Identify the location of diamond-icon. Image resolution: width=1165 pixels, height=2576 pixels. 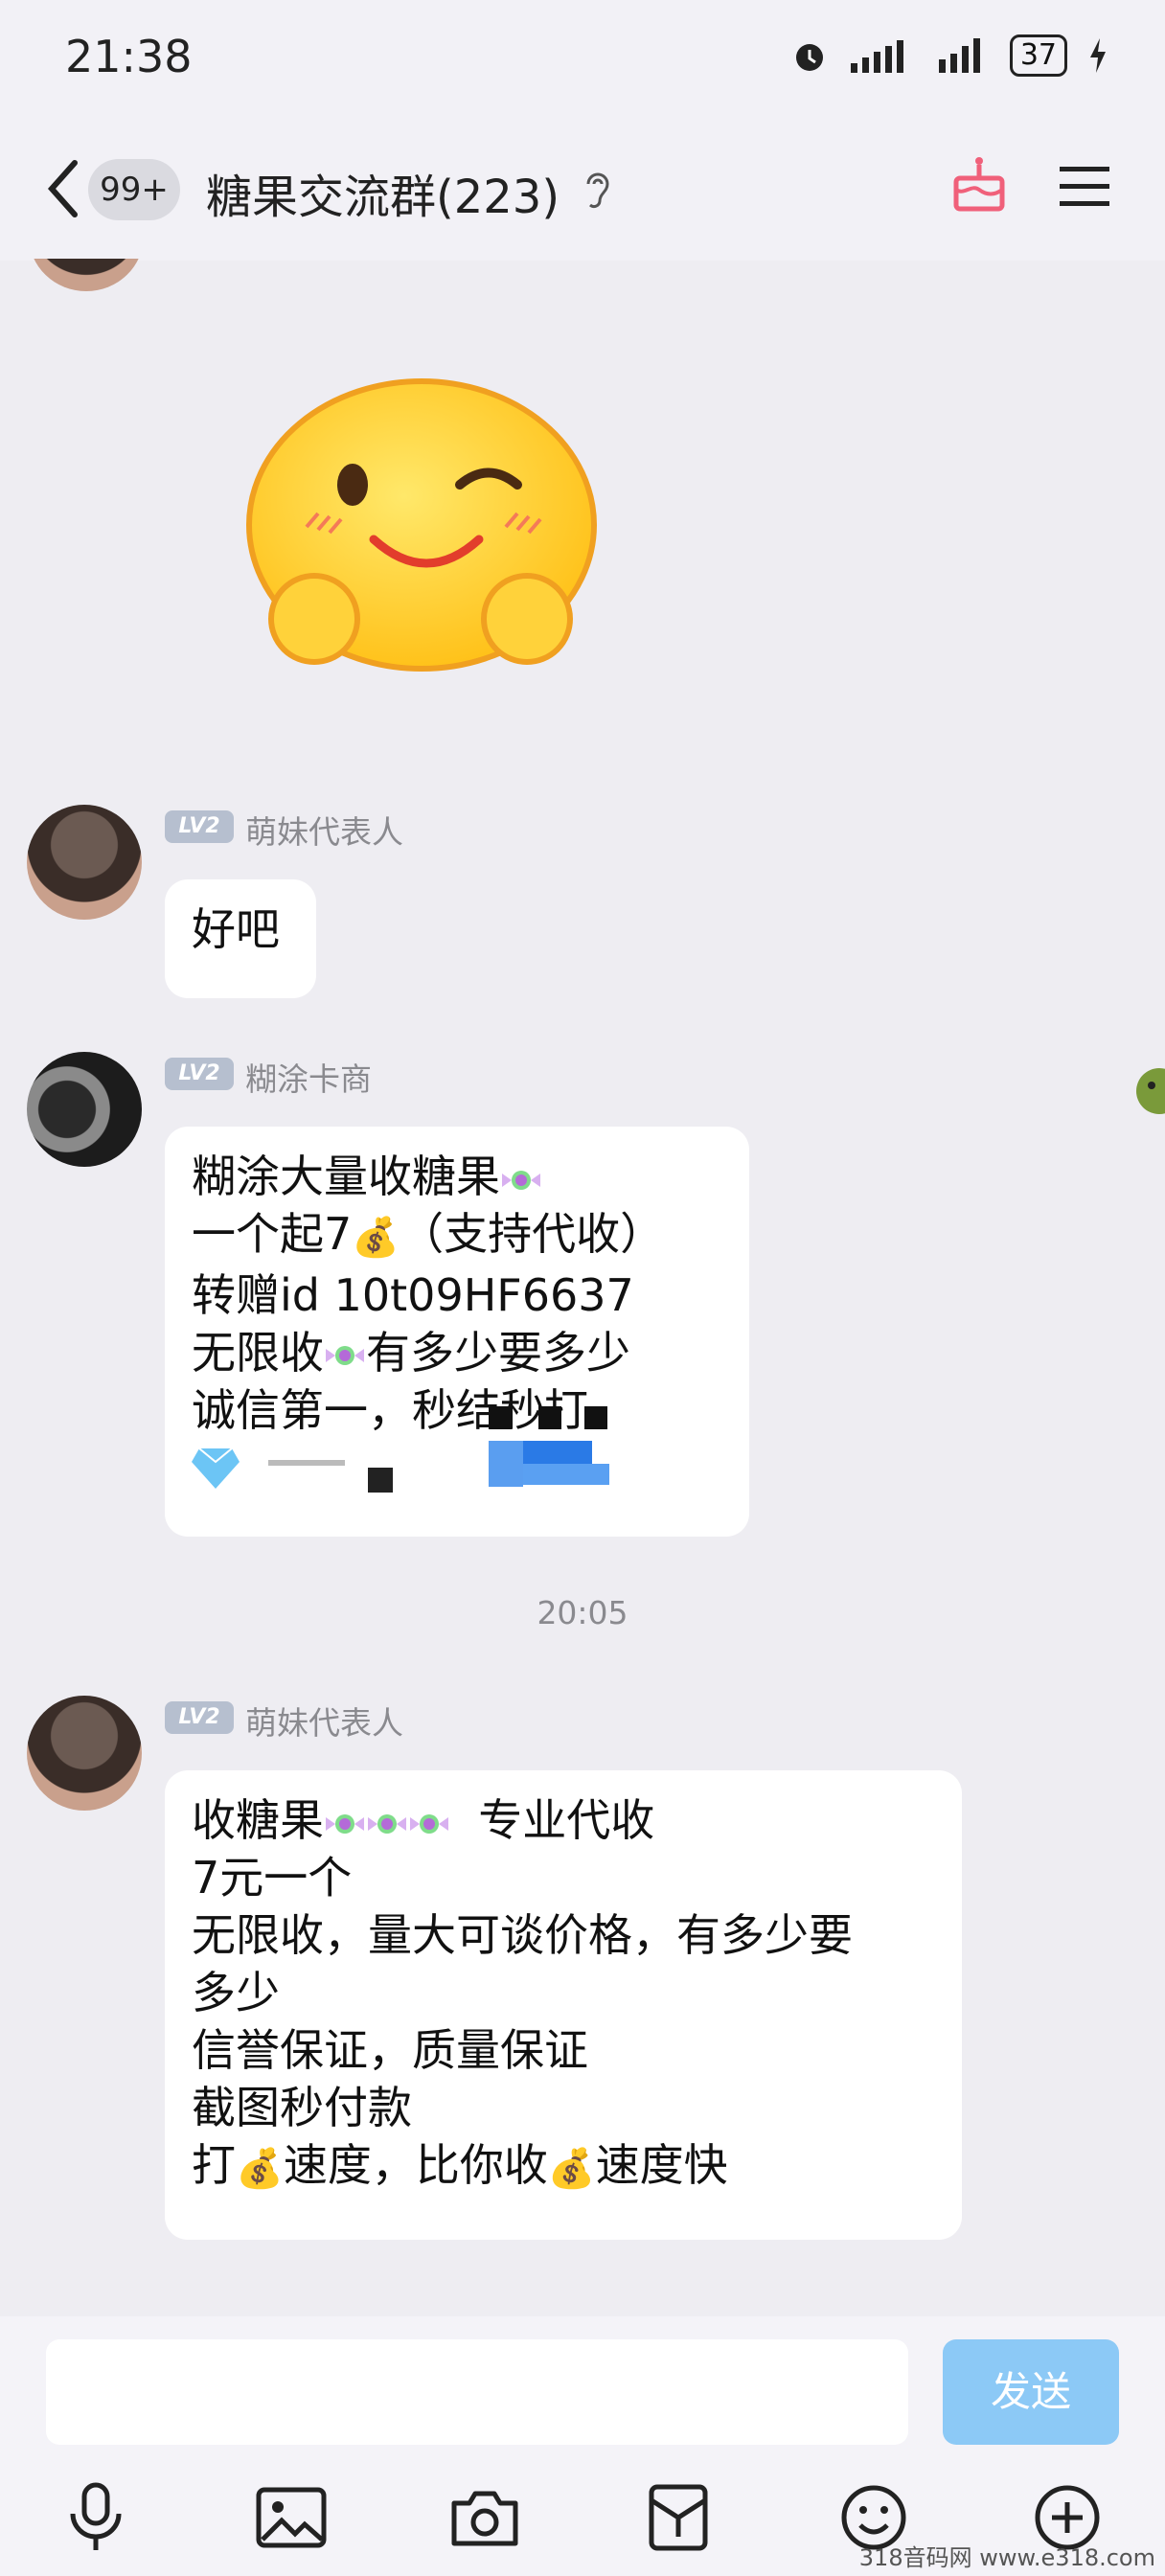
(216, 1468).